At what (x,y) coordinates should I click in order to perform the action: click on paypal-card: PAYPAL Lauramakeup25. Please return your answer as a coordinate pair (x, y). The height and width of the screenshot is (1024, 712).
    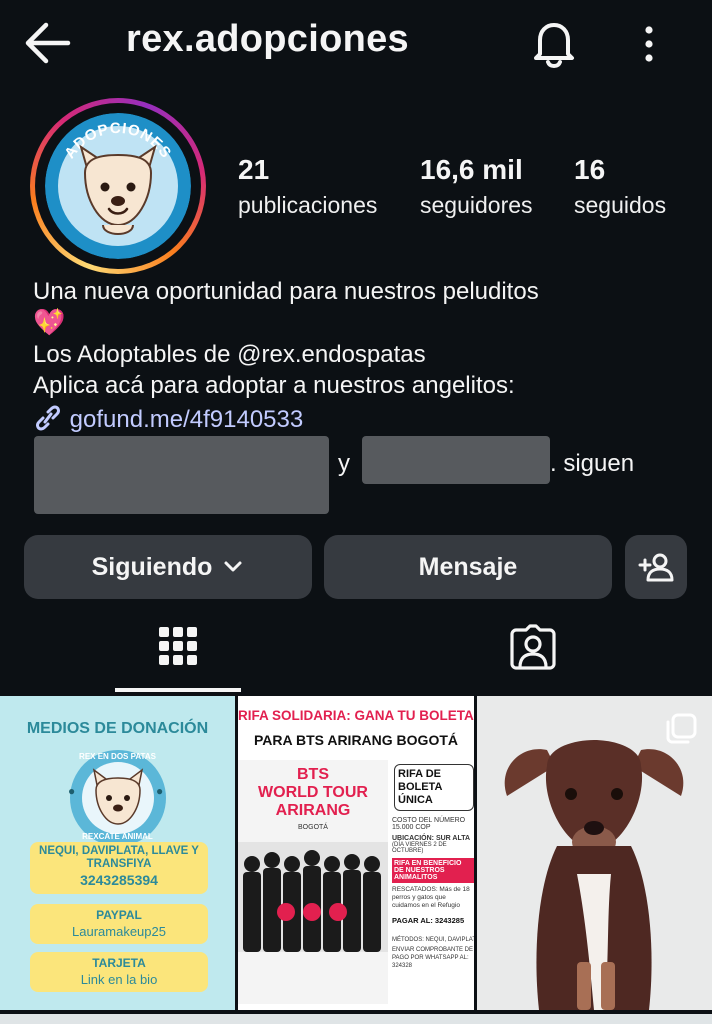
    Looking at the image, I should click on (119, 924).